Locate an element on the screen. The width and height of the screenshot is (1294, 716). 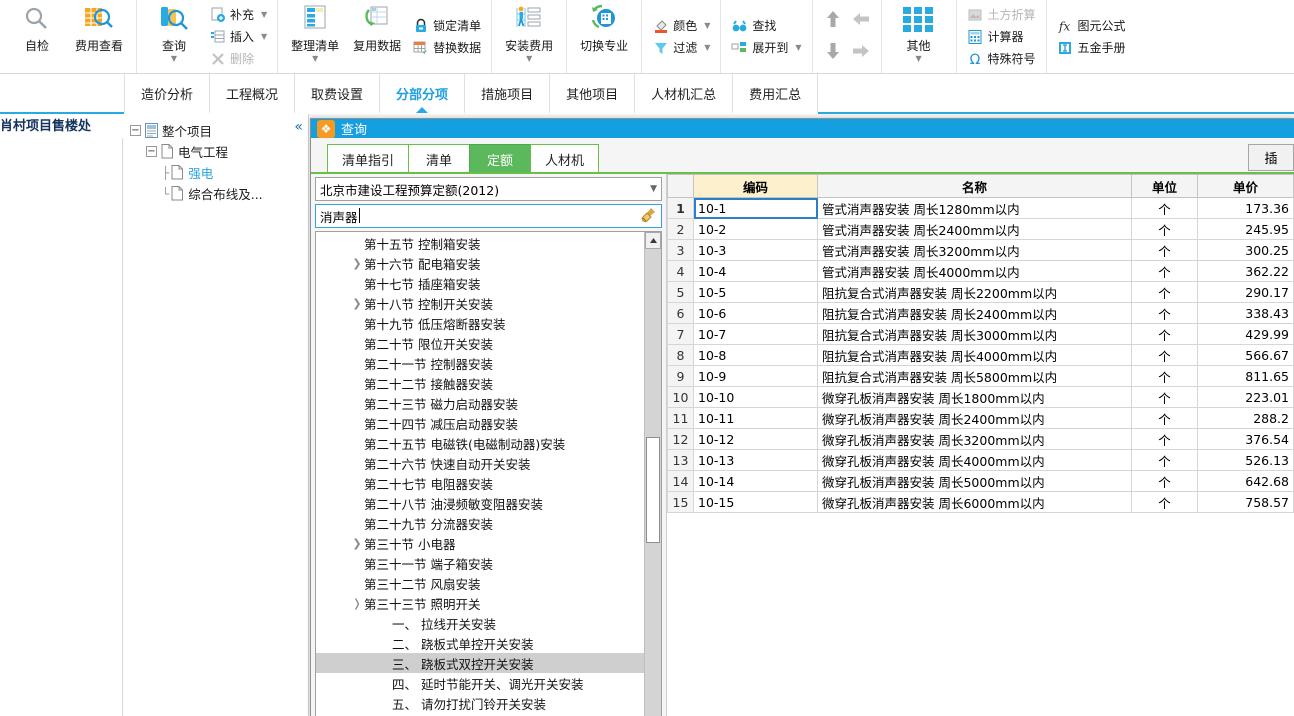
query-button: 查询 ▼ is located at coordinates (174, 36).